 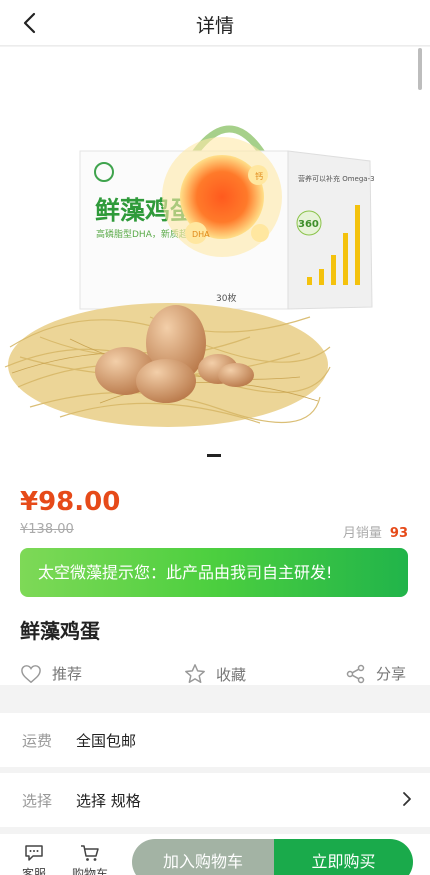 I want to click on shipping-value: 全国包邮, so click(x=106, y=741).